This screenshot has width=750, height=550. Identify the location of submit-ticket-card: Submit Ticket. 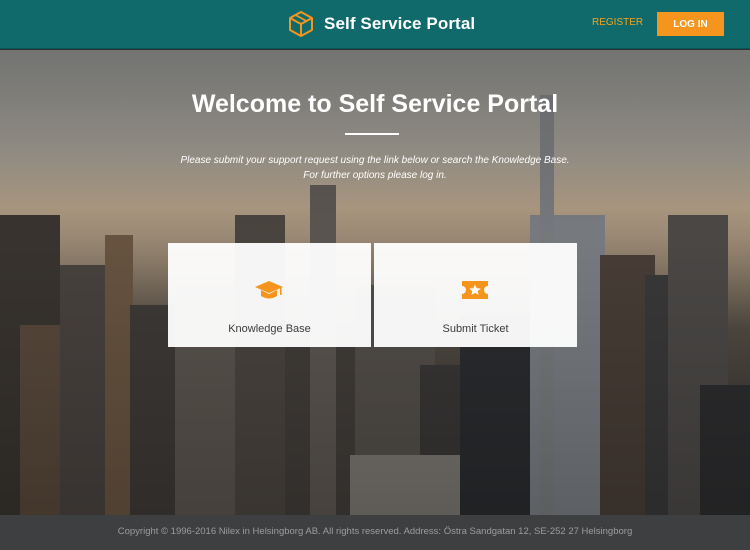
(475, 295).